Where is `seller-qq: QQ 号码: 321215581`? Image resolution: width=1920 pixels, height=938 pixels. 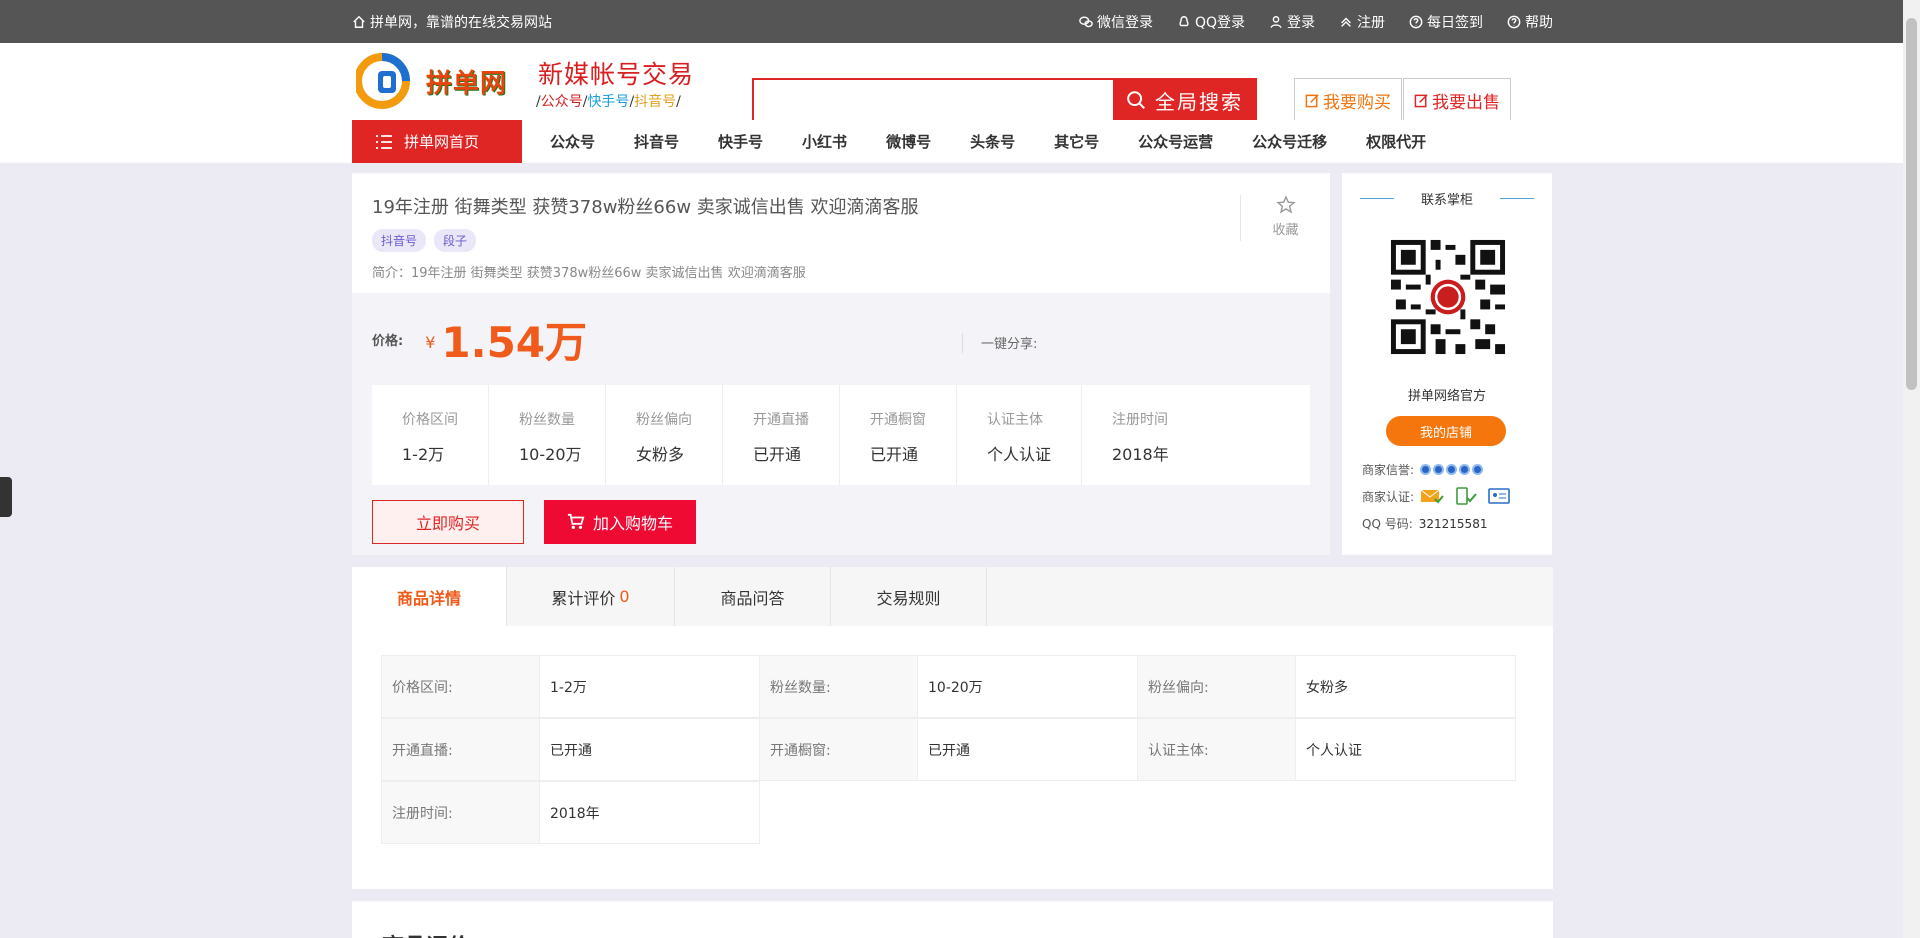
seller-qq: QQ 号码: 321215581 is located at coordinates (1425, 524).